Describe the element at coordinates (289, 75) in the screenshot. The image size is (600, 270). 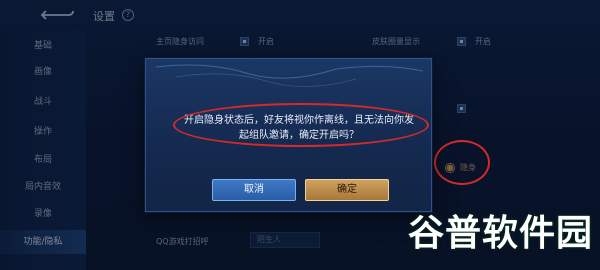
I see `cloud-decoration-icon` at that location.